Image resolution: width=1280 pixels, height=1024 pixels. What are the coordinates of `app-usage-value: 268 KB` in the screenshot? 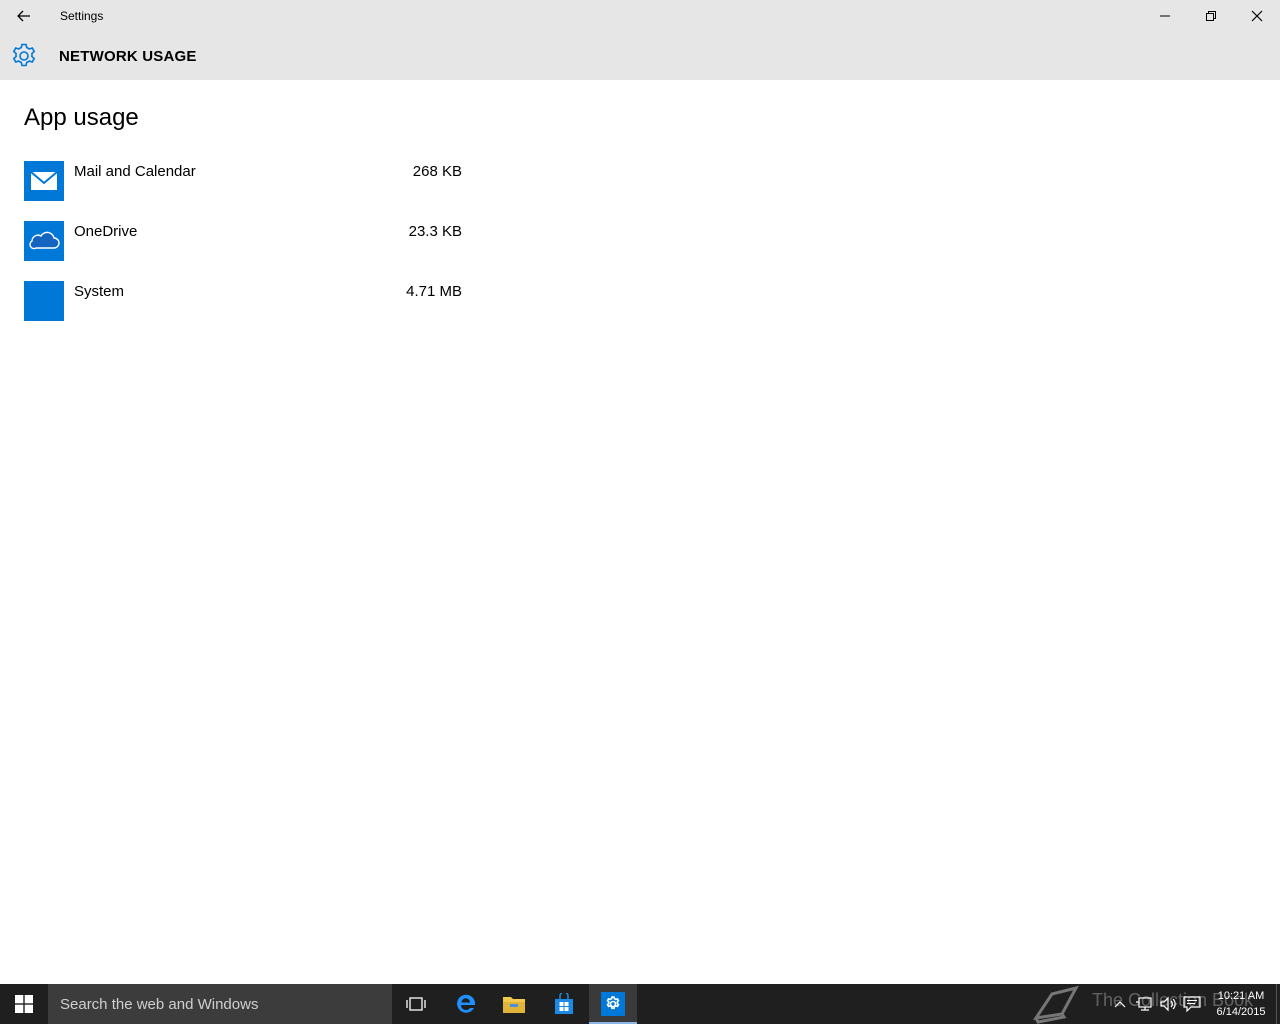 It's located at (437, 171).